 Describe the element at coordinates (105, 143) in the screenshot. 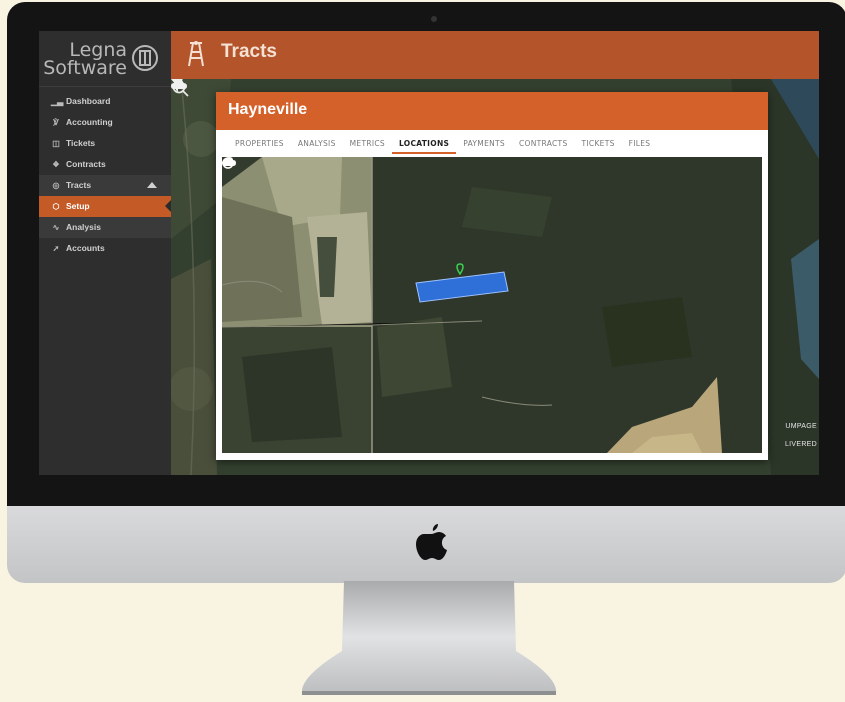

I see `sidebar-item-tickets: ◫ Tickets` at that location.